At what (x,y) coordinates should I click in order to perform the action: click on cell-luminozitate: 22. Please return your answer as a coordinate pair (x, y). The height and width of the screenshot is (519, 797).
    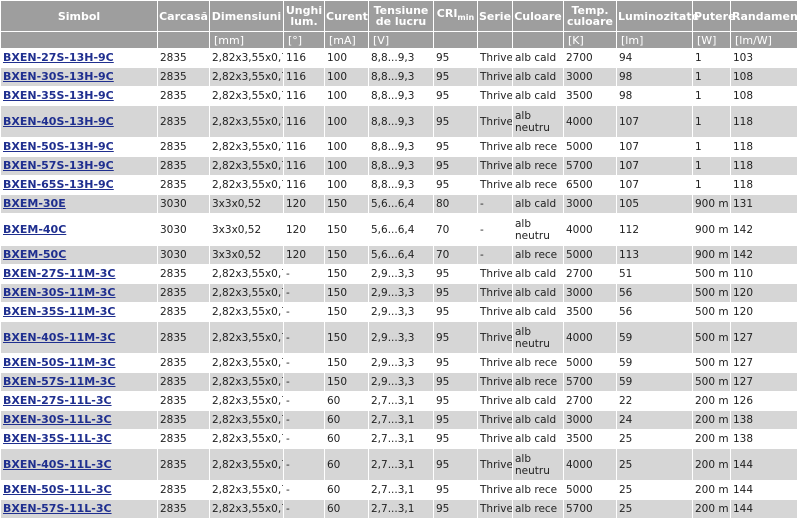
    Looking at the image, I should click on (654, 401).